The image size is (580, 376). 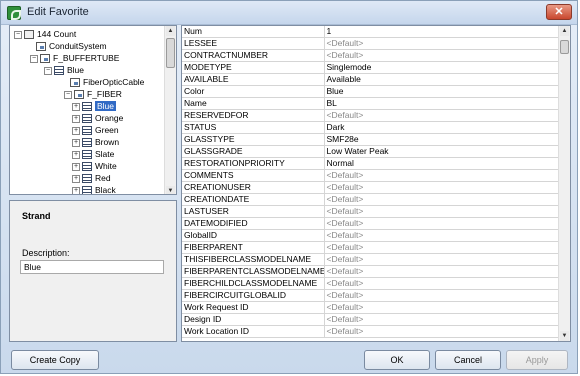 I want to click on property-row: Design ID <Default>, so click(x=371, y=320).